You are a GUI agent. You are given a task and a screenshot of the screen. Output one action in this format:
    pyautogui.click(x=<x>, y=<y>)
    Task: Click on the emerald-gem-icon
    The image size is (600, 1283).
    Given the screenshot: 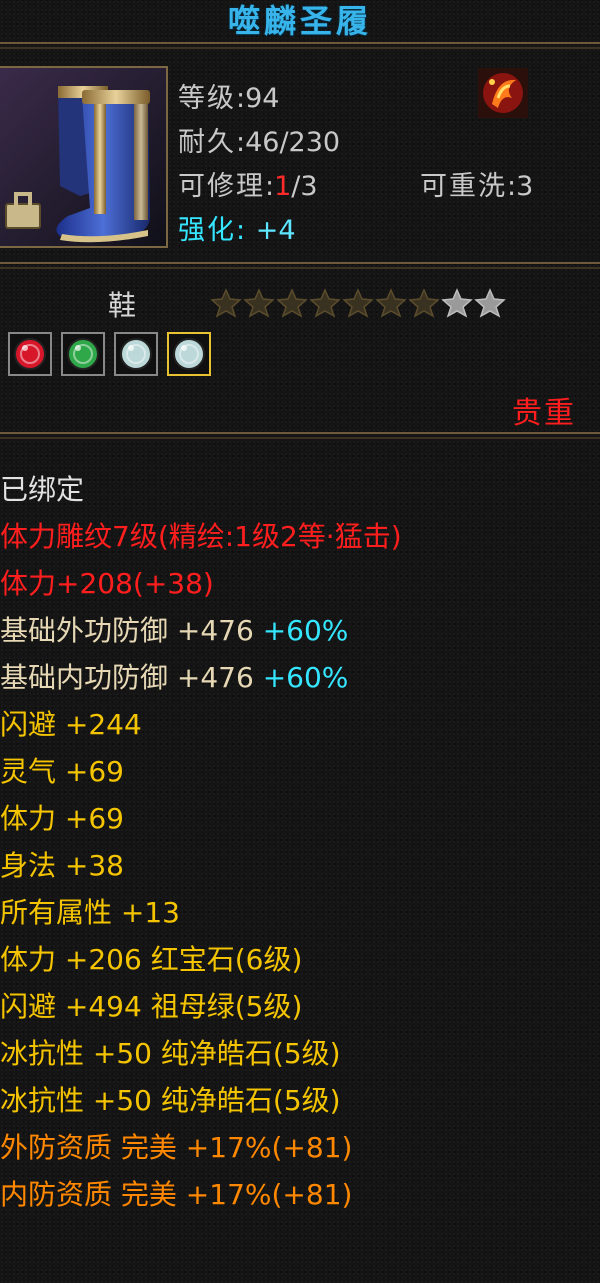 What is the action you would take?
    pyautogui.click(x=83, y=354)
    